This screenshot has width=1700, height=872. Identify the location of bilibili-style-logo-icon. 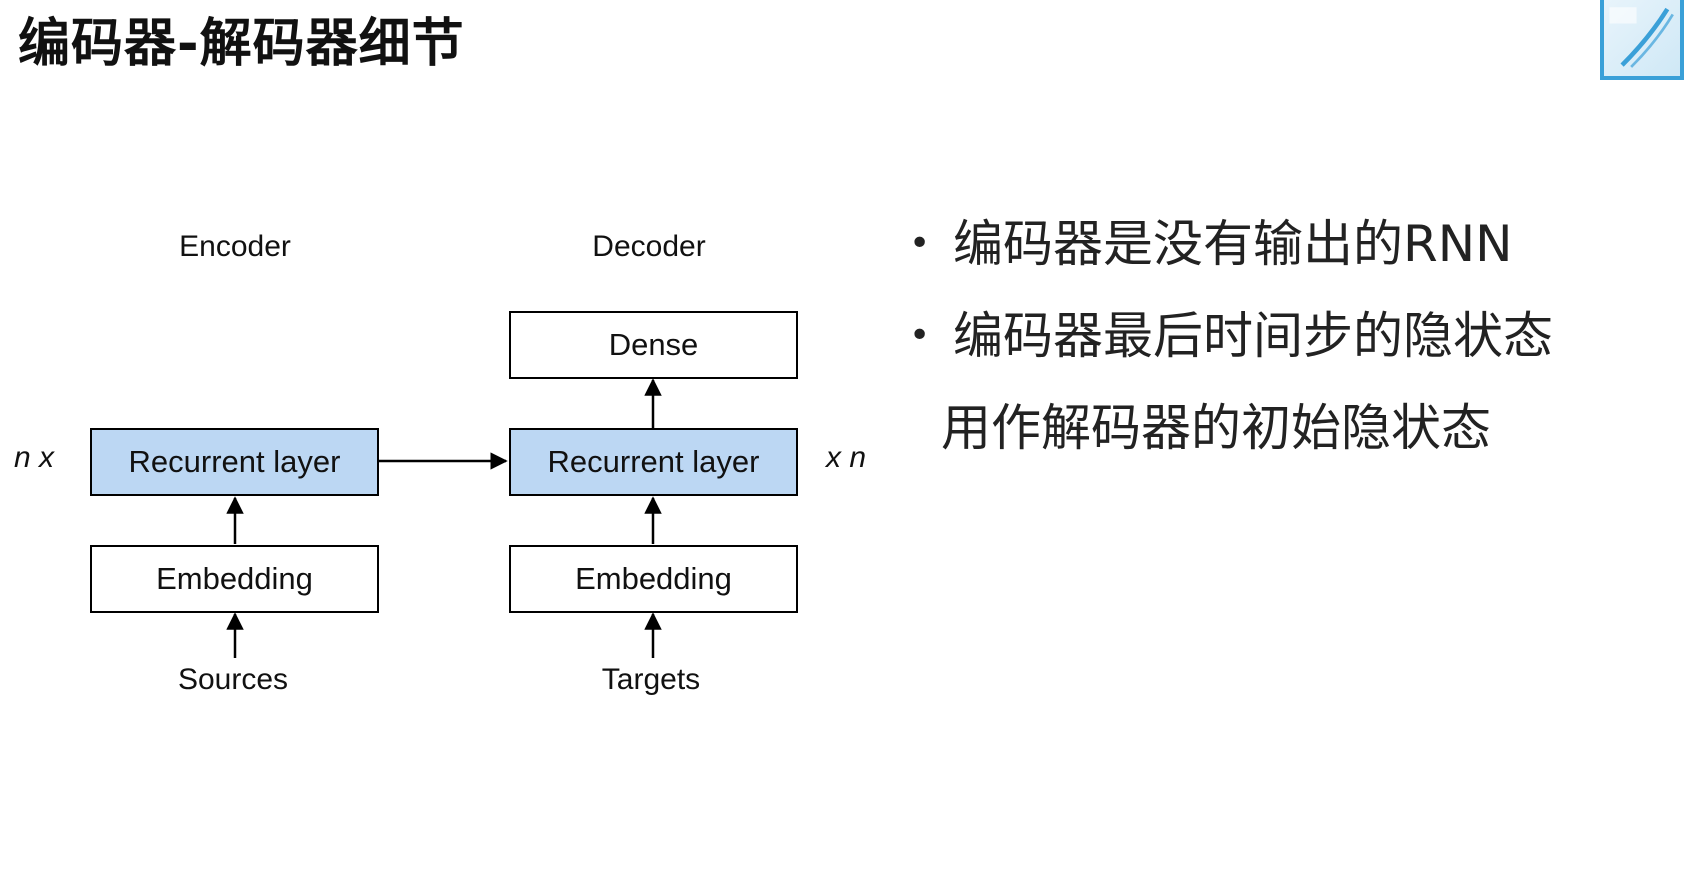
(1641, 37).